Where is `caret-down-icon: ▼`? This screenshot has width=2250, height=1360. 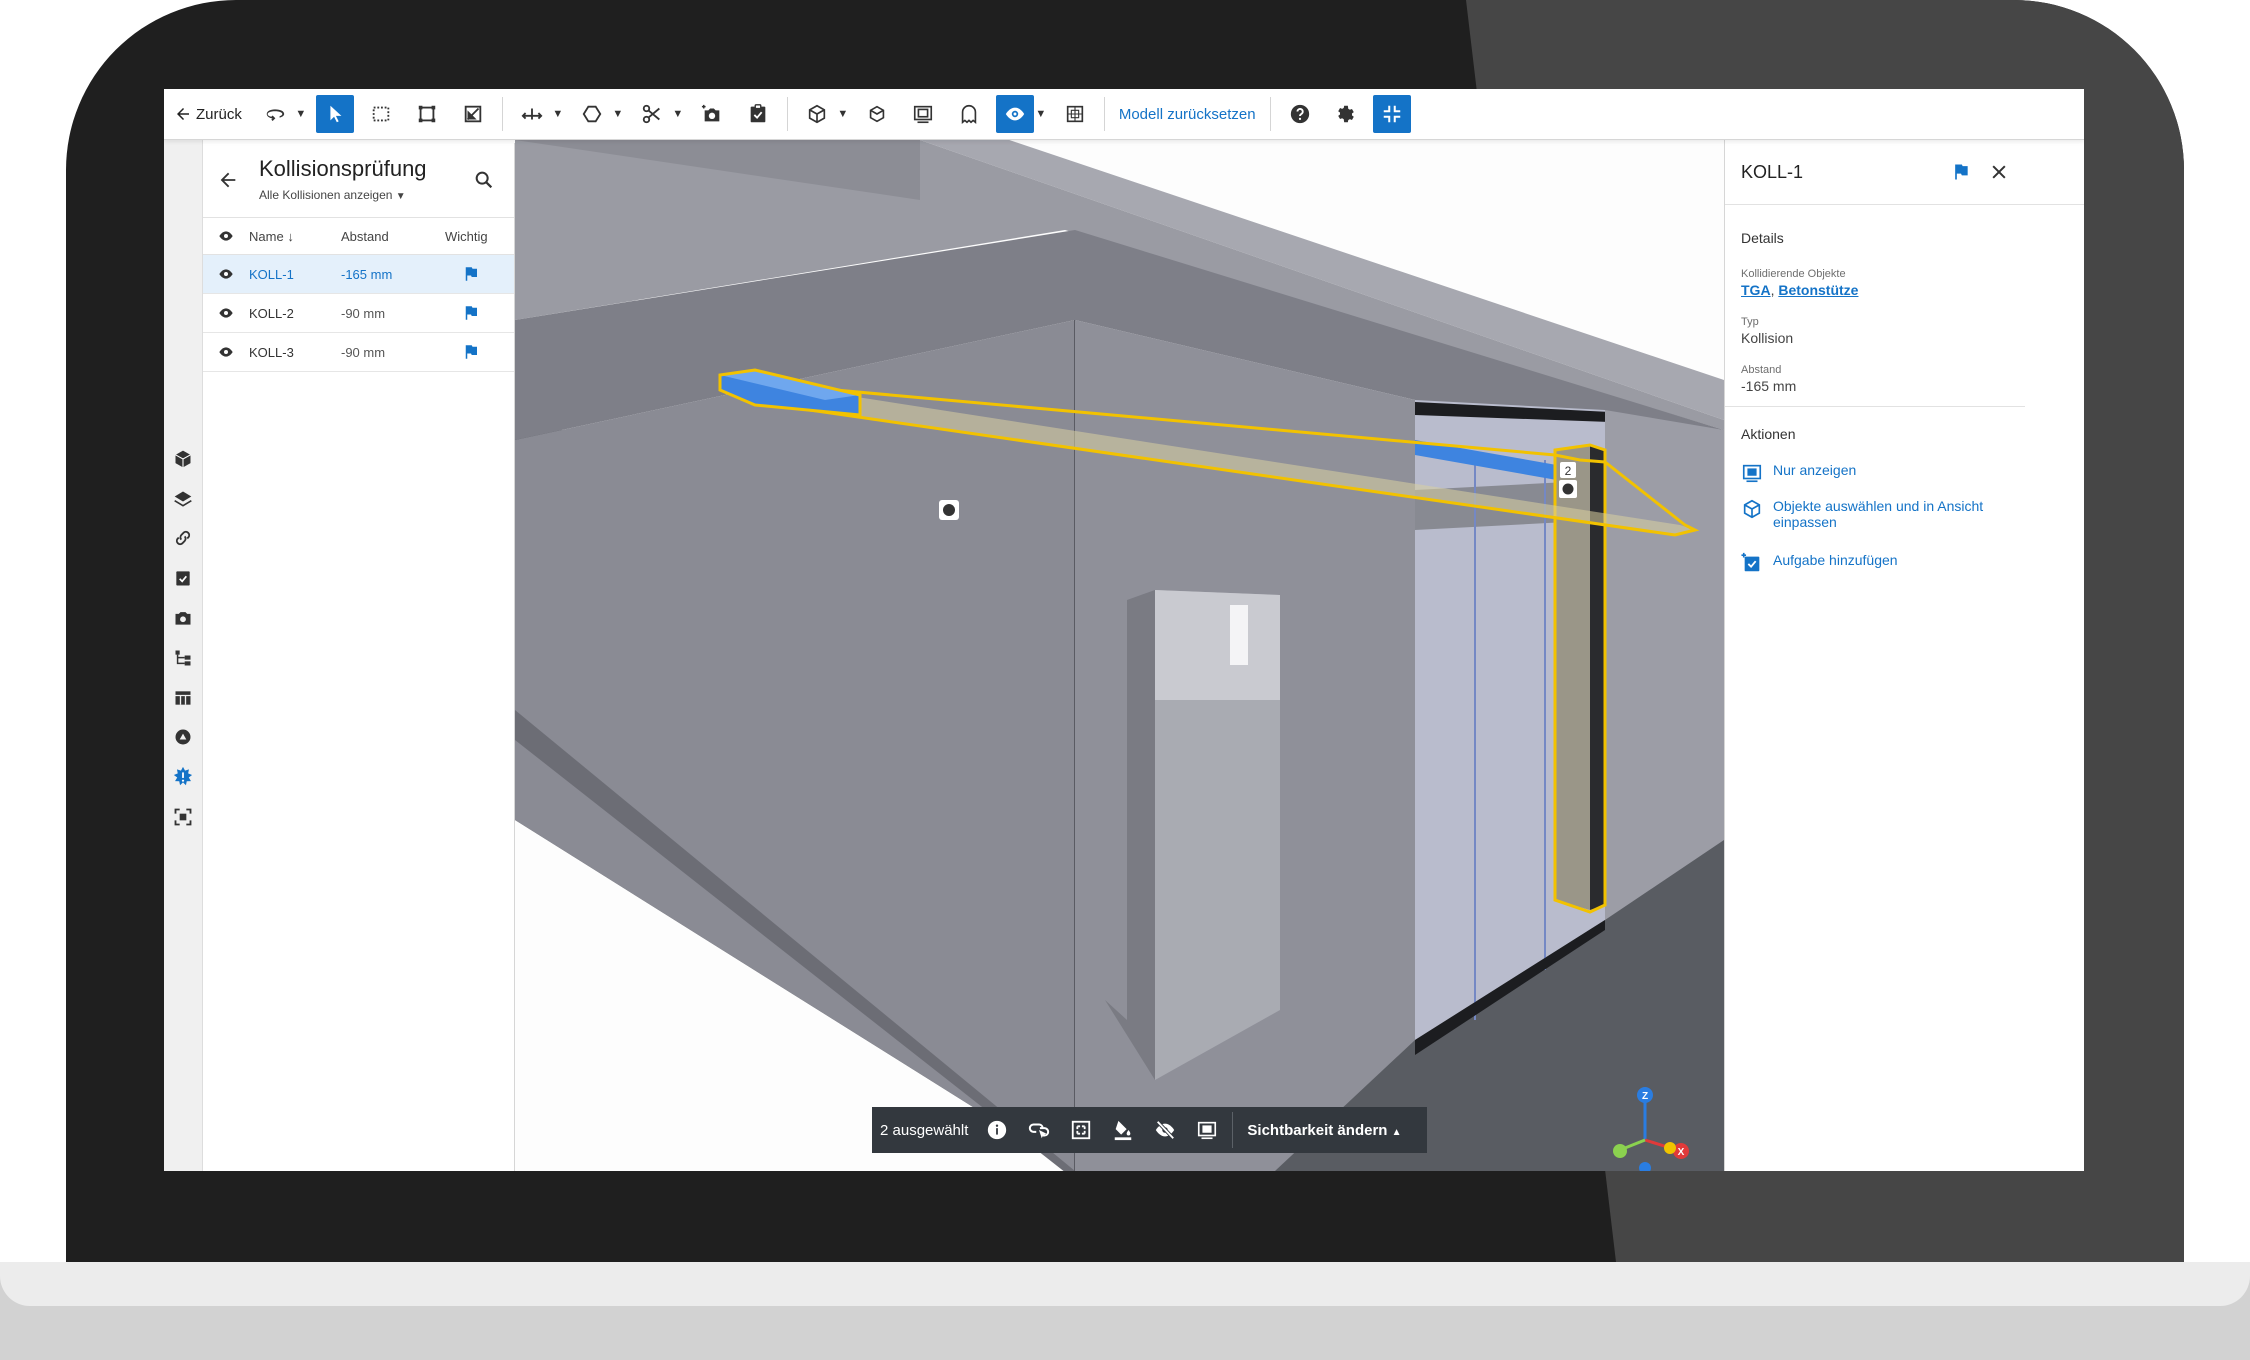 caret-down-icon: ▼ is located at coordinates (400, 196).